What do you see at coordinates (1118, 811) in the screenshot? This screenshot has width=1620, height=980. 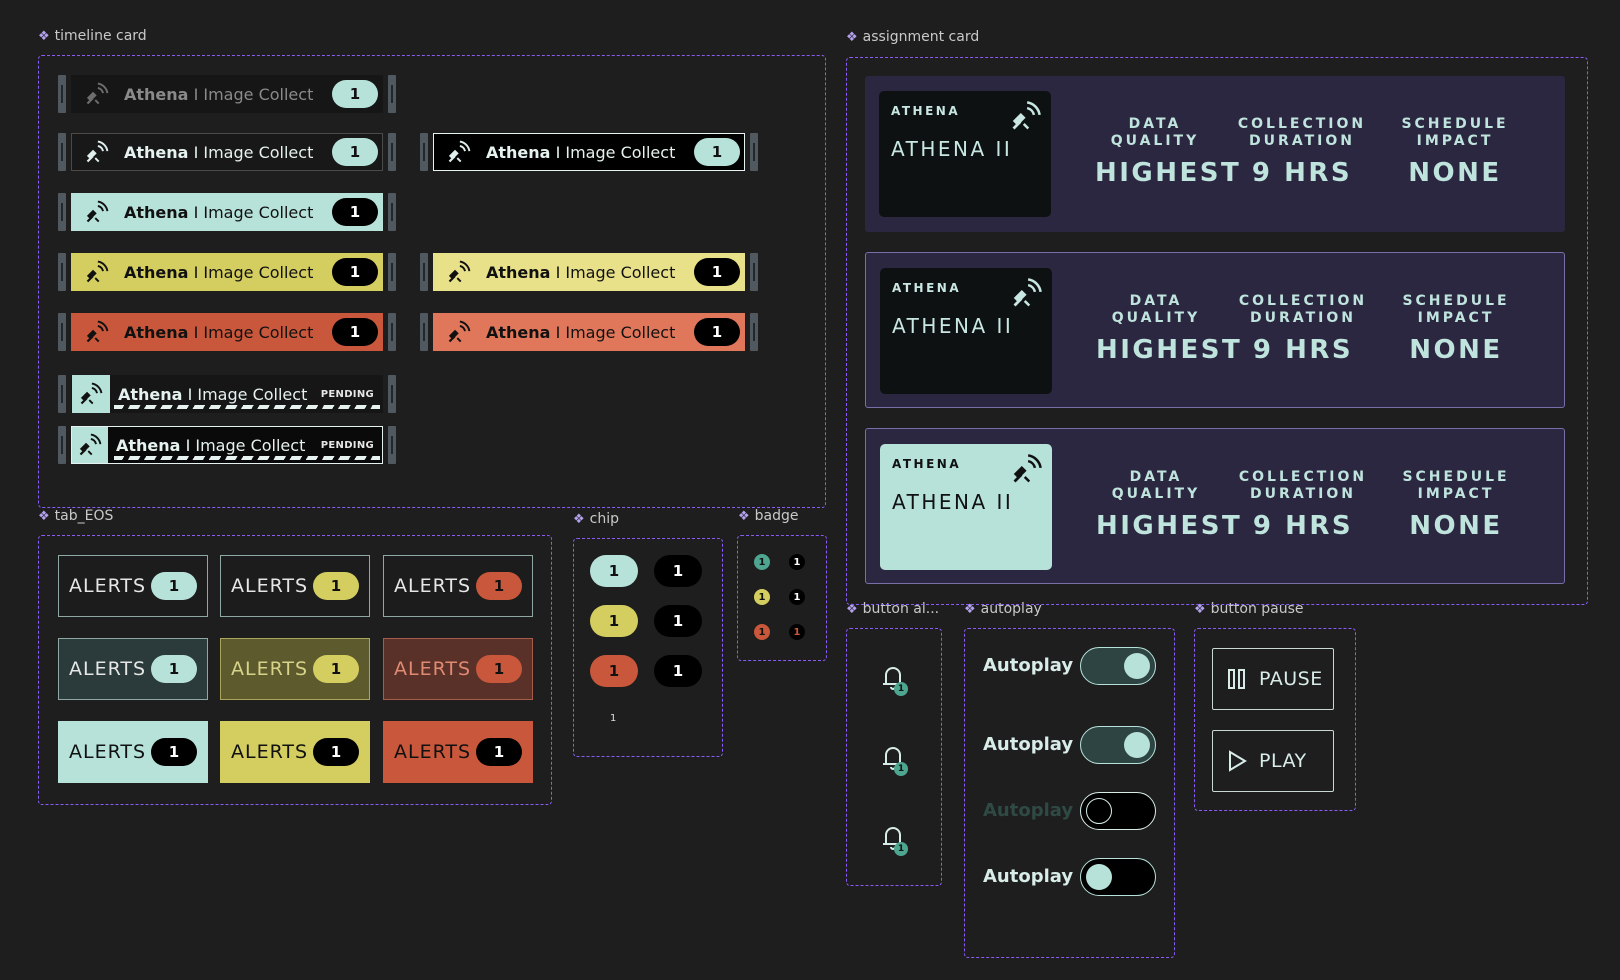 I see `autoplay-toggle-disabled` at bounding box center [1118, 811].